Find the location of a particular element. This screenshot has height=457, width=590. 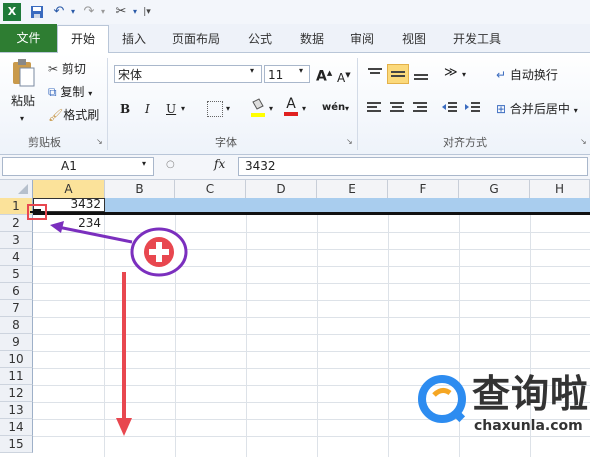

bold-button: B is located at coordinates (125, 109).